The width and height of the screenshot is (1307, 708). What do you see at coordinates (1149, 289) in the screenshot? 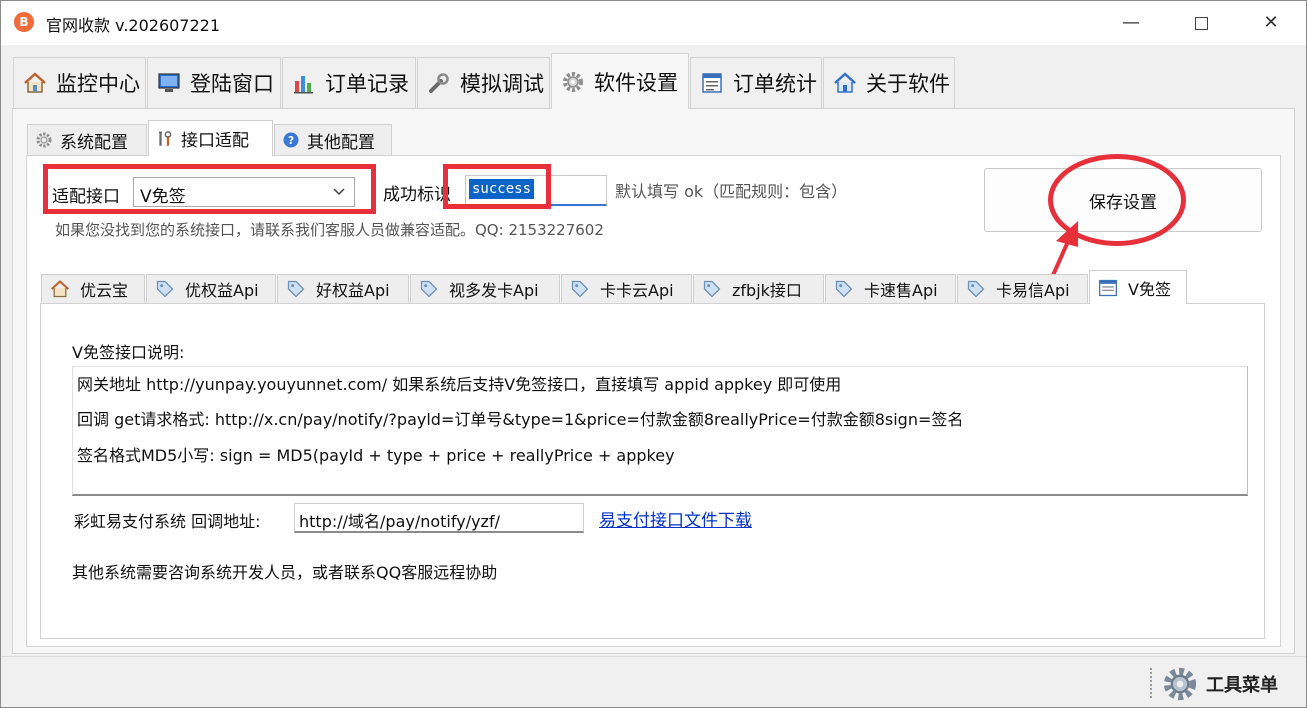
I see `api-tab-label: V免签` at bounding box center [1149, 289].